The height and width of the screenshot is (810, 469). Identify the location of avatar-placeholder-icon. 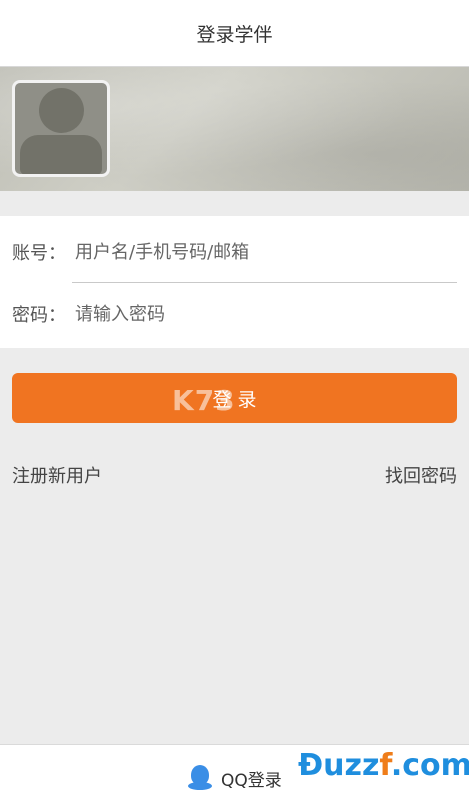
(61, 128).